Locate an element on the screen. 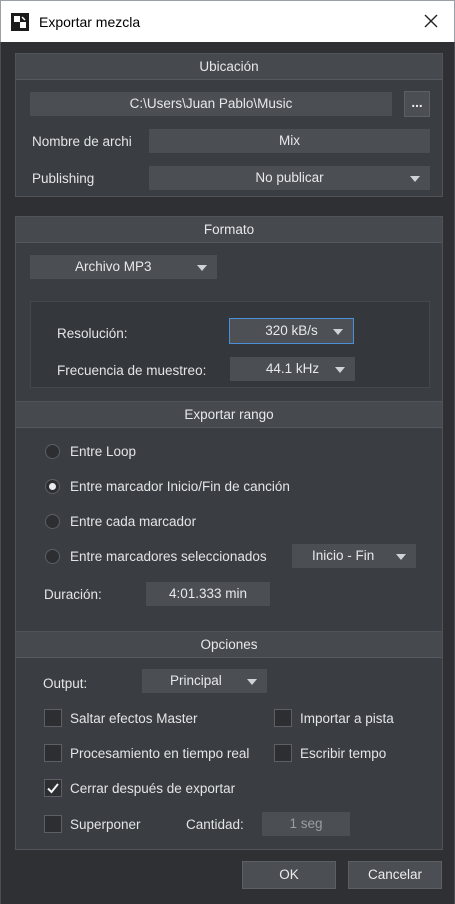 This screenshot has width=455, height=904. filename-label: Nombre de archi is located at coordinates (82, 141).